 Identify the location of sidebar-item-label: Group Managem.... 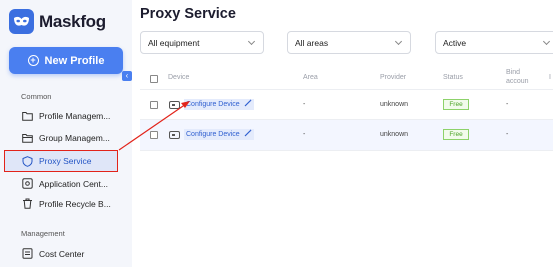
(74, 138).